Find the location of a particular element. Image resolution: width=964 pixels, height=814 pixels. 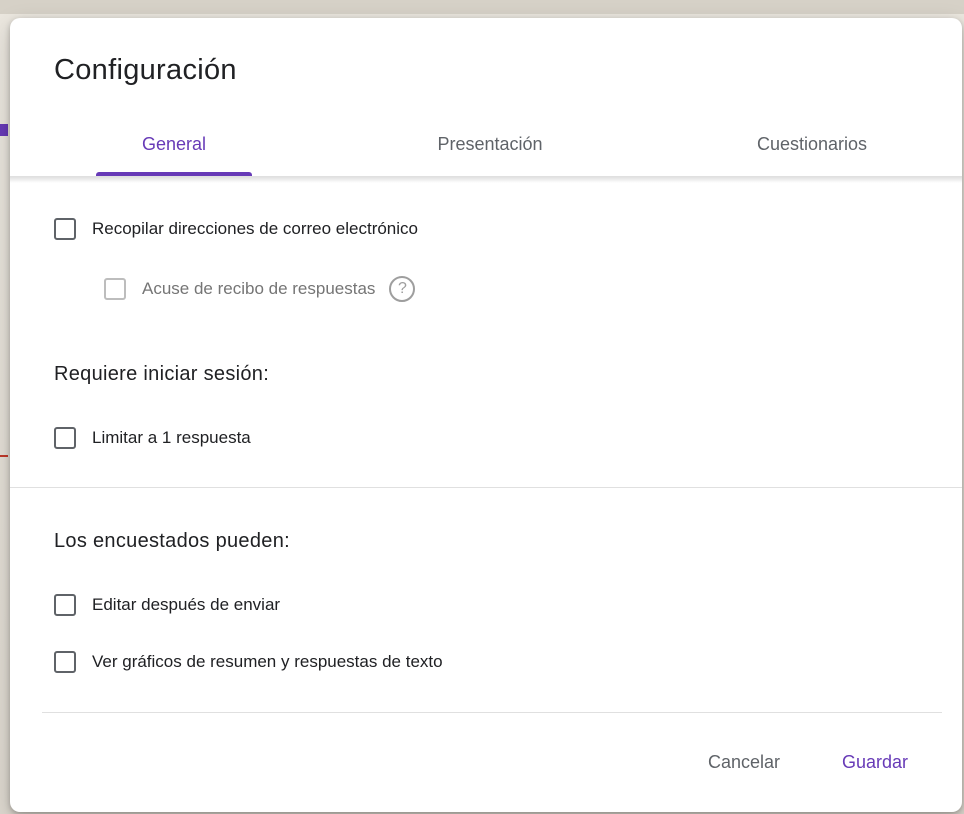

limit-one-response-option: Limitar a 1 respuesta is located at coordinates (152, 438).